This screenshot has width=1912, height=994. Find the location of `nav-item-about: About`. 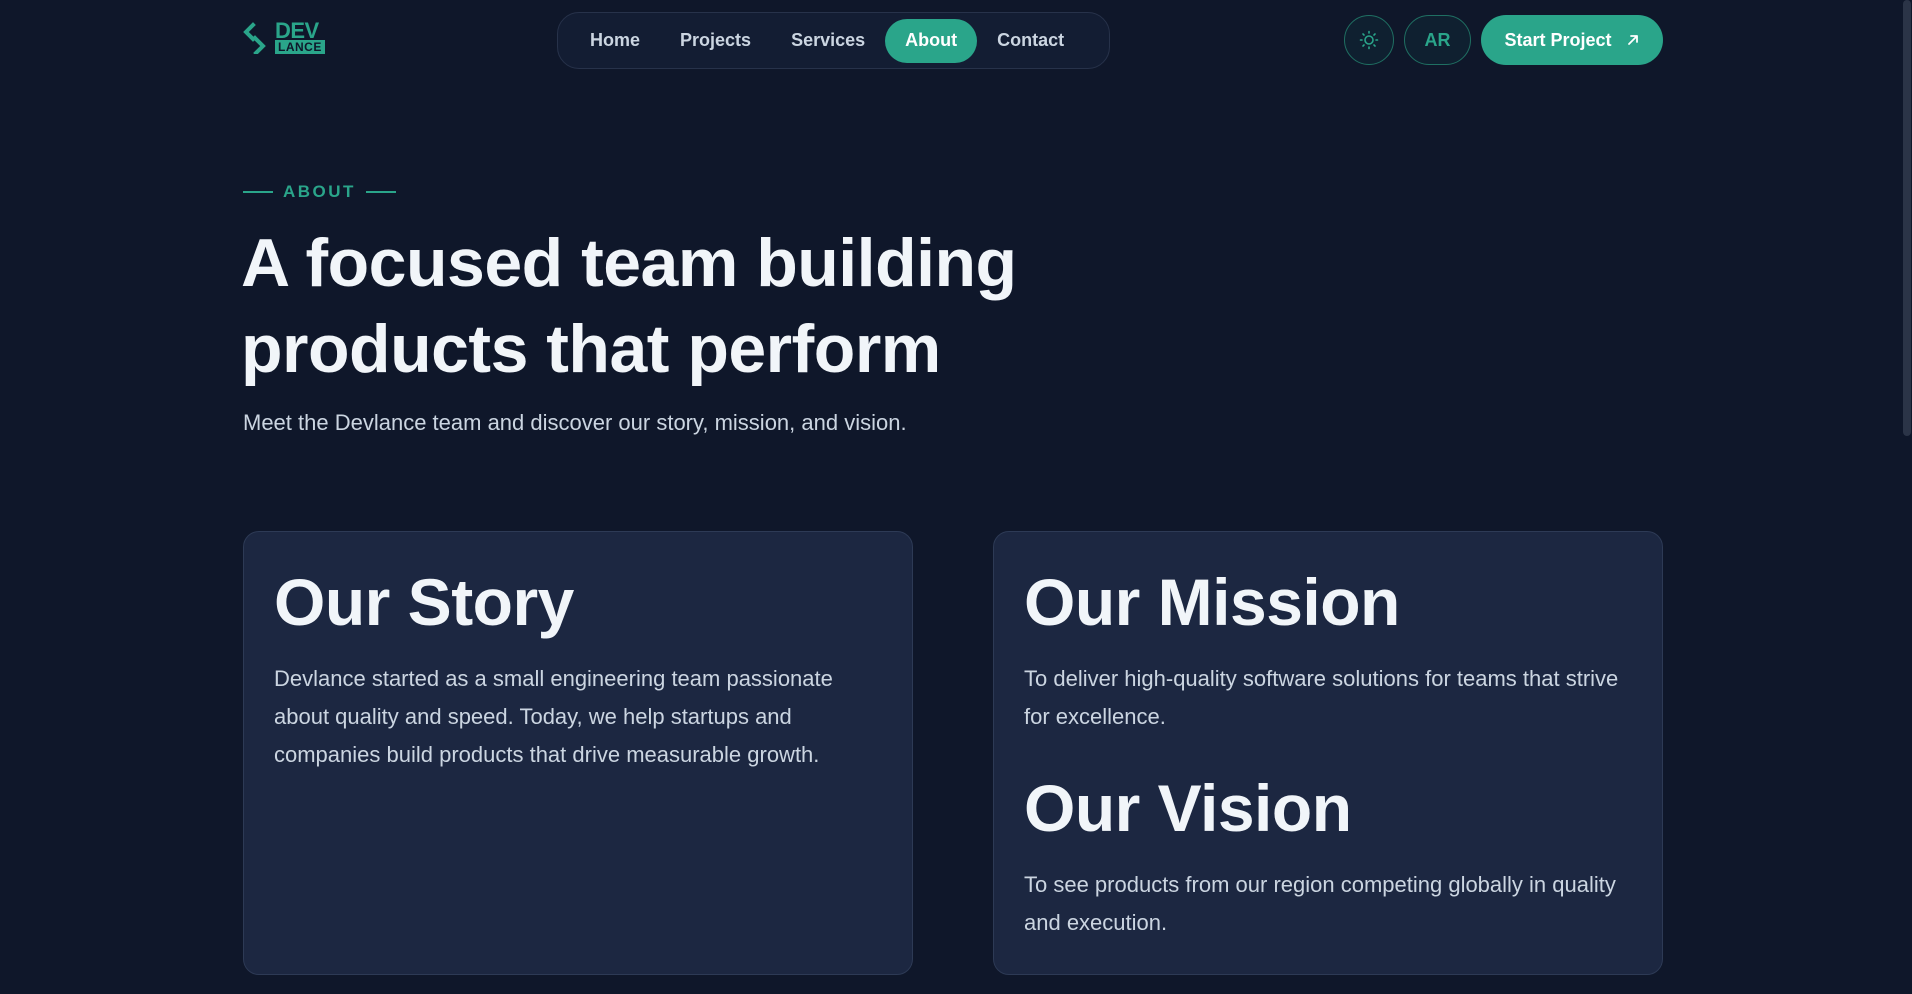

nav-item-about: About is located at coordinates (931, 40).